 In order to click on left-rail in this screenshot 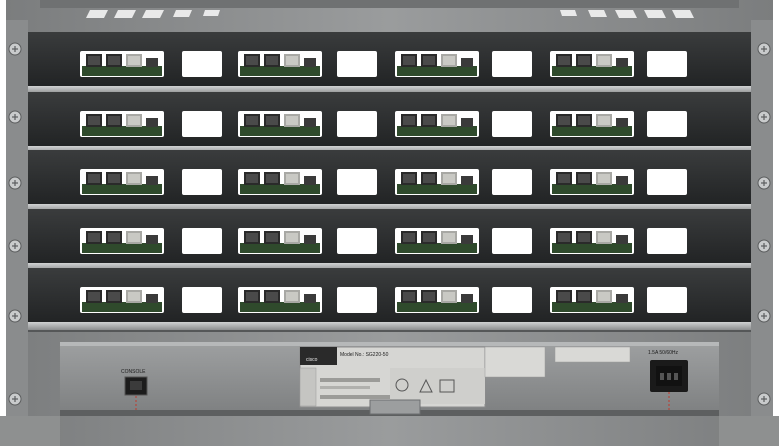, I will do `click(17, 233)`.